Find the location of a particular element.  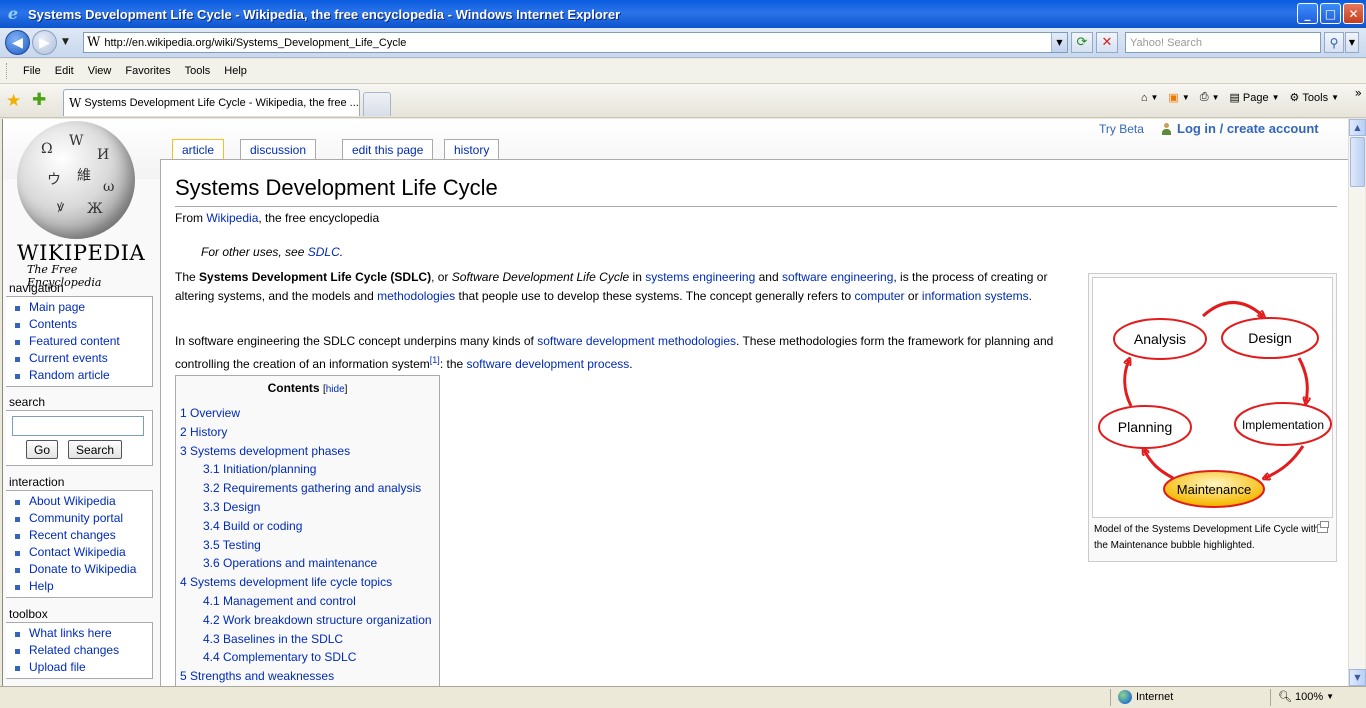

refresh-button: ⟳ is located at coordinates (1082, 42).